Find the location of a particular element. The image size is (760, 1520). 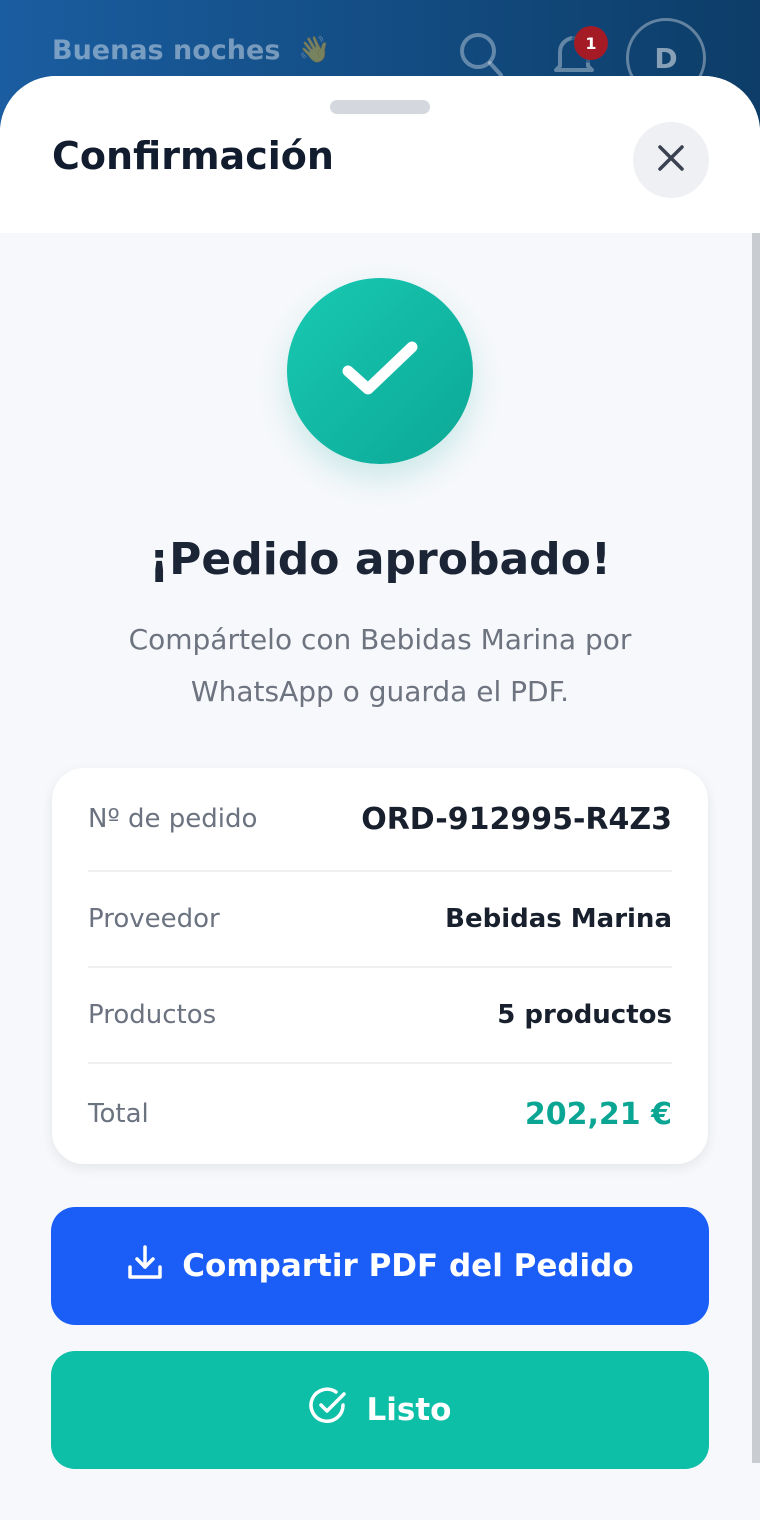

notification-badge: 1 is located at coordinates (591, 43).